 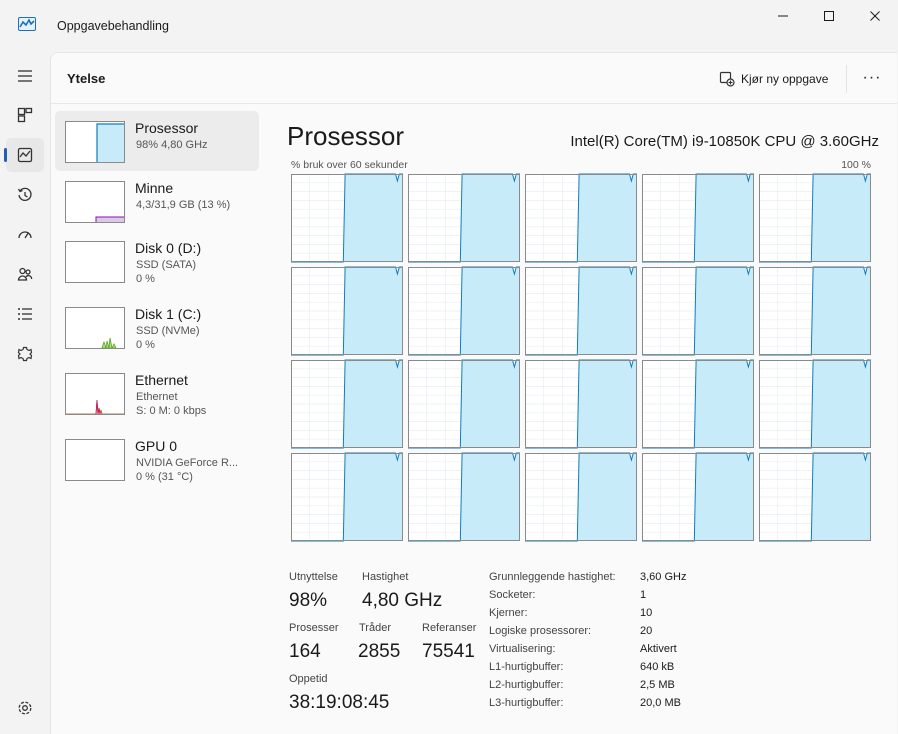 I want to click on performance-icon, so click(x=25, y=155).